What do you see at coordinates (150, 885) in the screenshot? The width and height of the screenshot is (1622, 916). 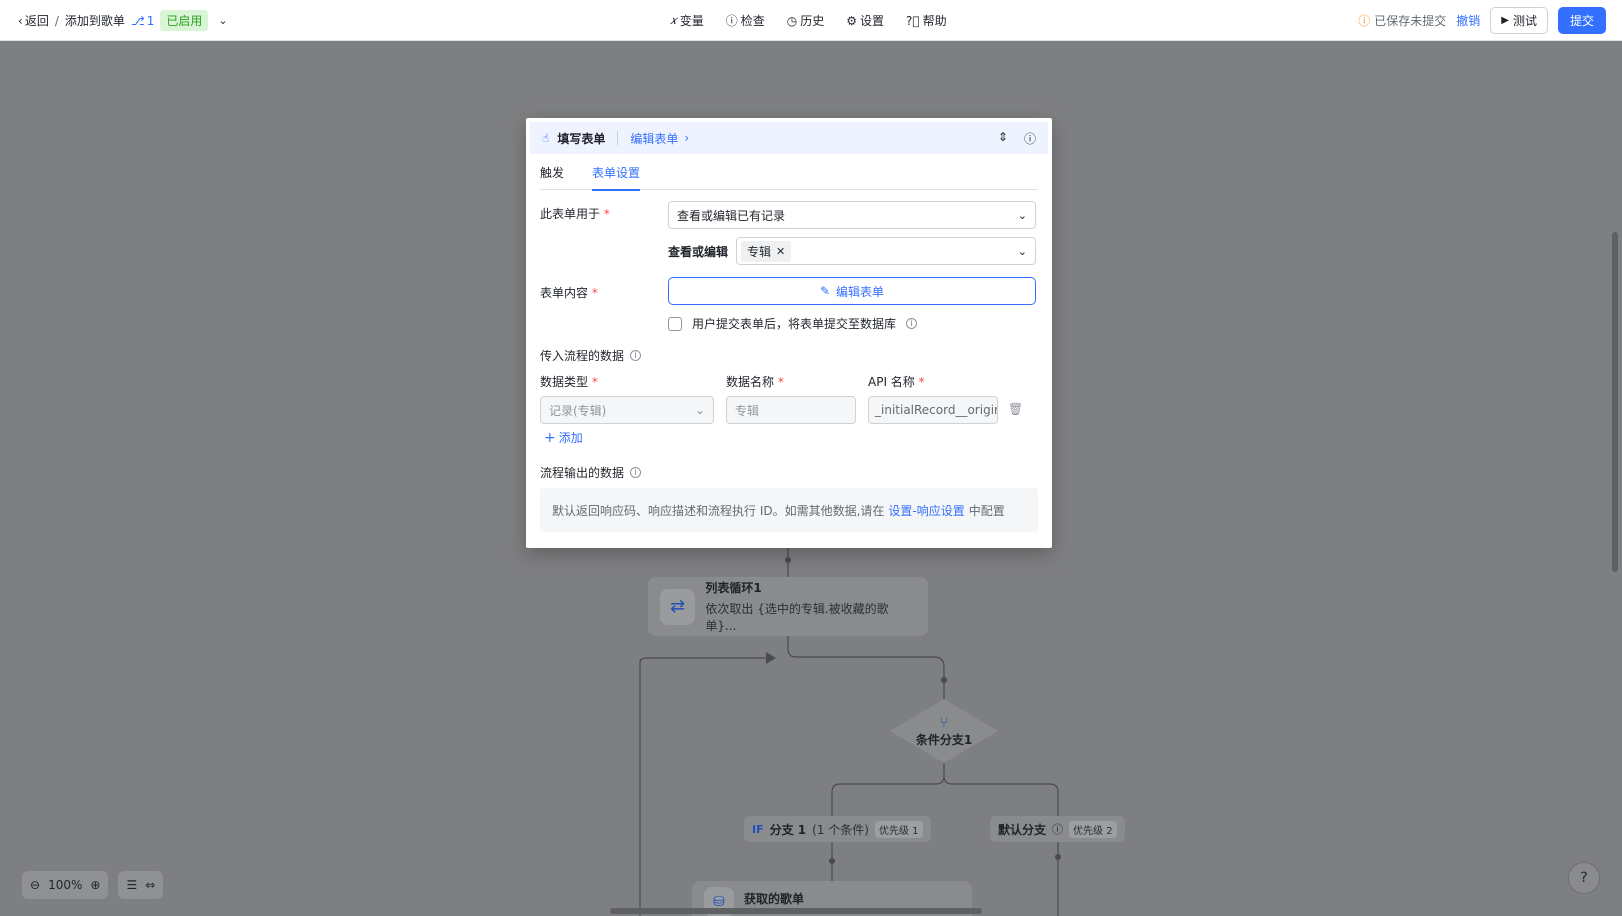 I see `fit-view-icon: ⇔` at bounding box center [150, 885].